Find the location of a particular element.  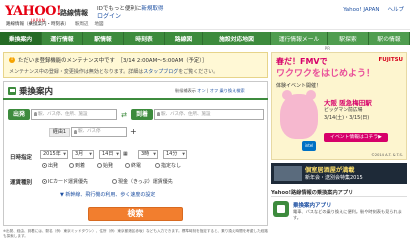

izakaya-ad-banner: 個室居酒屋が満載 新年会・送別会特集2015 is located at coordinates (339, 173).